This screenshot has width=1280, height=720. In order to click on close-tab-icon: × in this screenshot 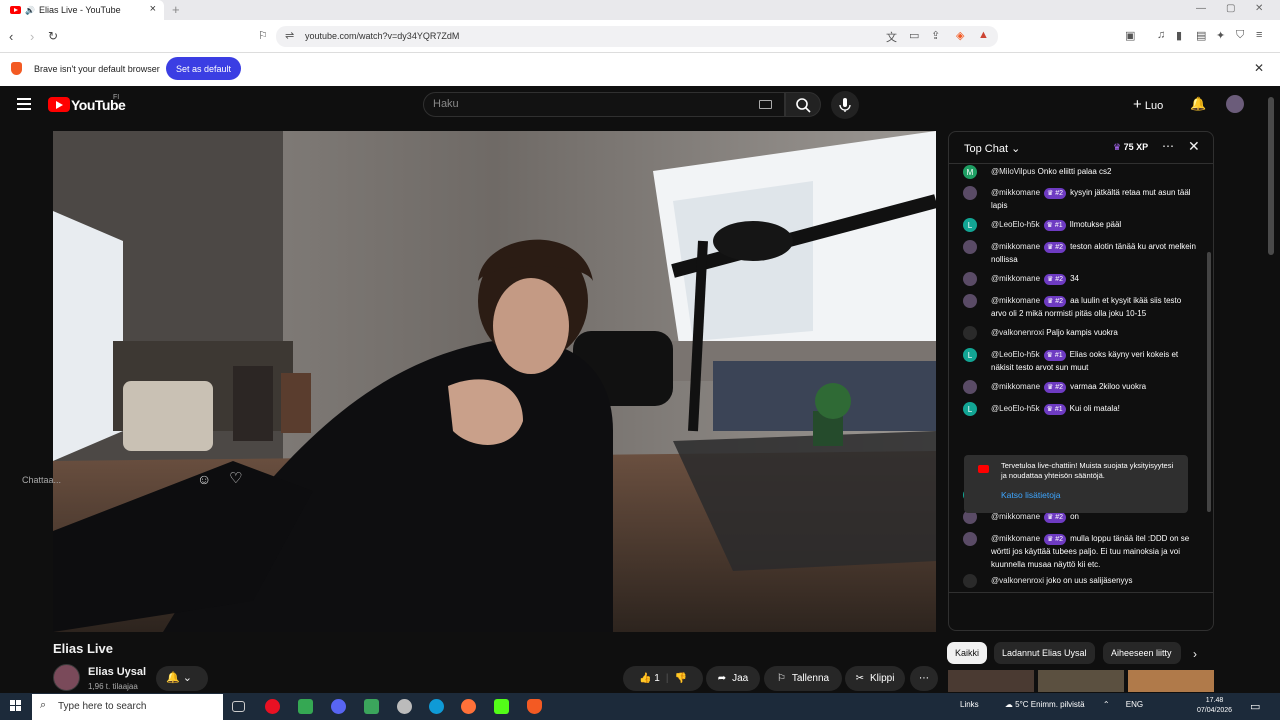, I will do `click(153, 9)`.